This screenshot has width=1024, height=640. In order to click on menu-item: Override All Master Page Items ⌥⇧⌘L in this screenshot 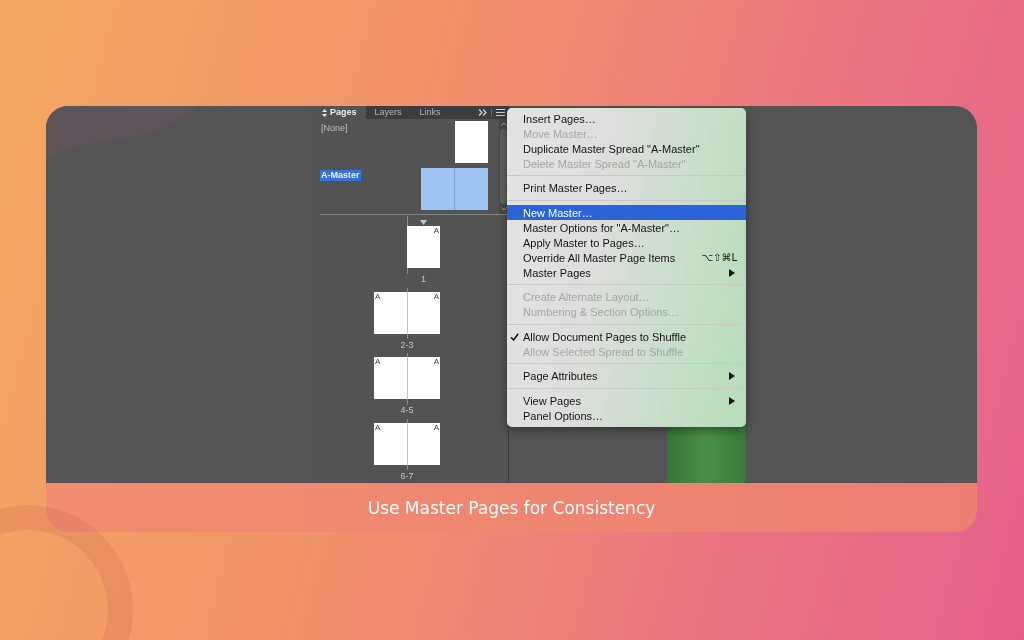, I will do `click(626, 257)`.